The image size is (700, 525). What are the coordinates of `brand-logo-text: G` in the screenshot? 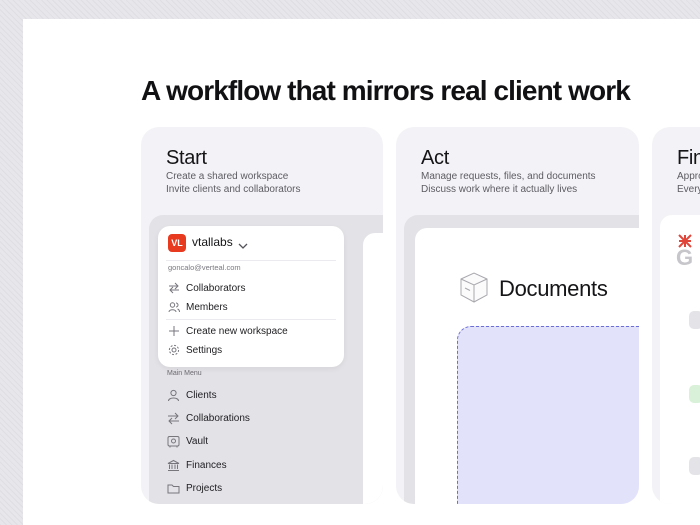 It's located at (685, 257).